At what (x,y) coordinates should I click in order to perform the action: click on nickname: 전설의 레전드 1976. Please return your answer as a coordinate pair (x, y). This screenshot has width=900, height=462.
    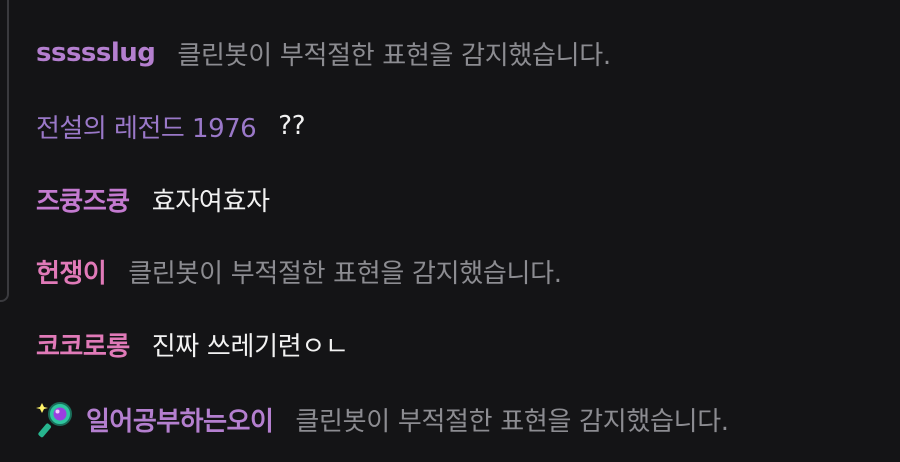
    Looking at the image, I should click on (146, 126).